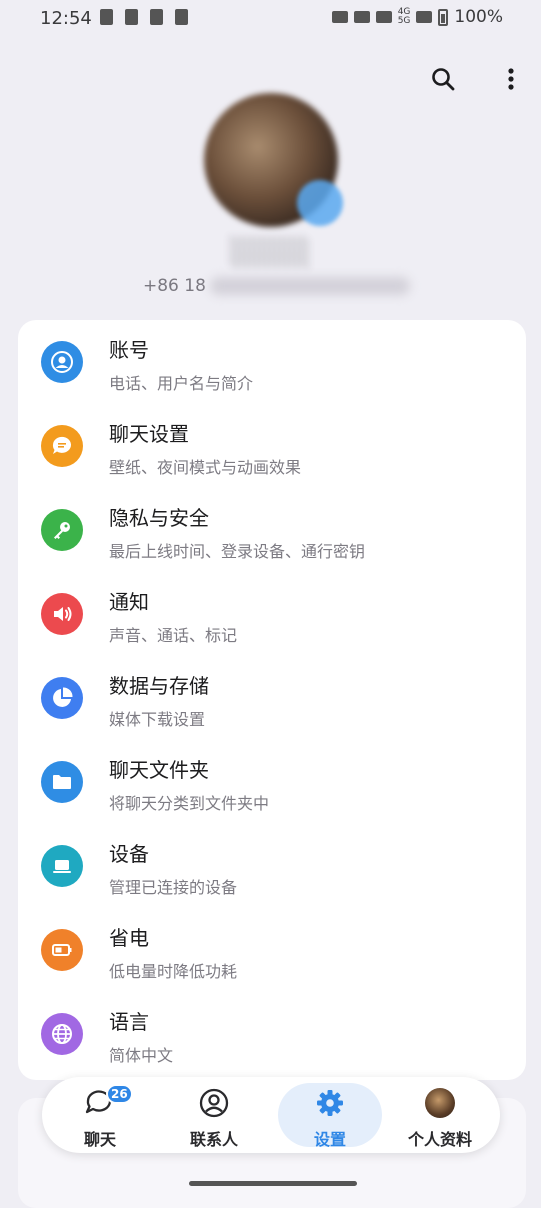 The image size is (541, 1208). What do you see at coordinates (424, 17) in the screenshot?
I see `signal-icon` at bounding box center [424, 17].